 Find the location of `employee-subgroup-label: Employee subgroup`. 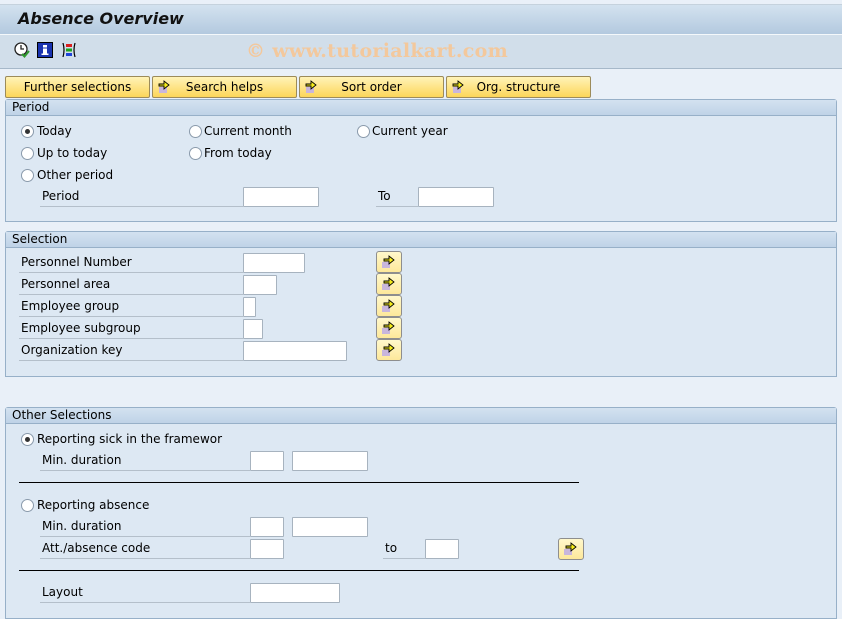

employee-subgroup-label: Employee subgroup is located at coordinates (131, 329).